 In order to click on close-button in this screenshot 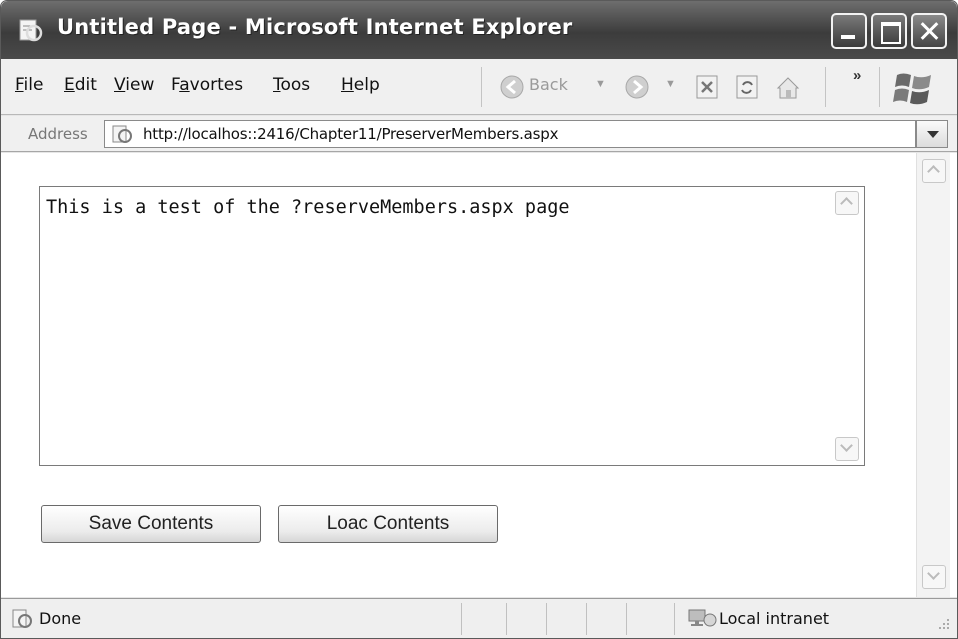, I will do `click(929, 31)`.